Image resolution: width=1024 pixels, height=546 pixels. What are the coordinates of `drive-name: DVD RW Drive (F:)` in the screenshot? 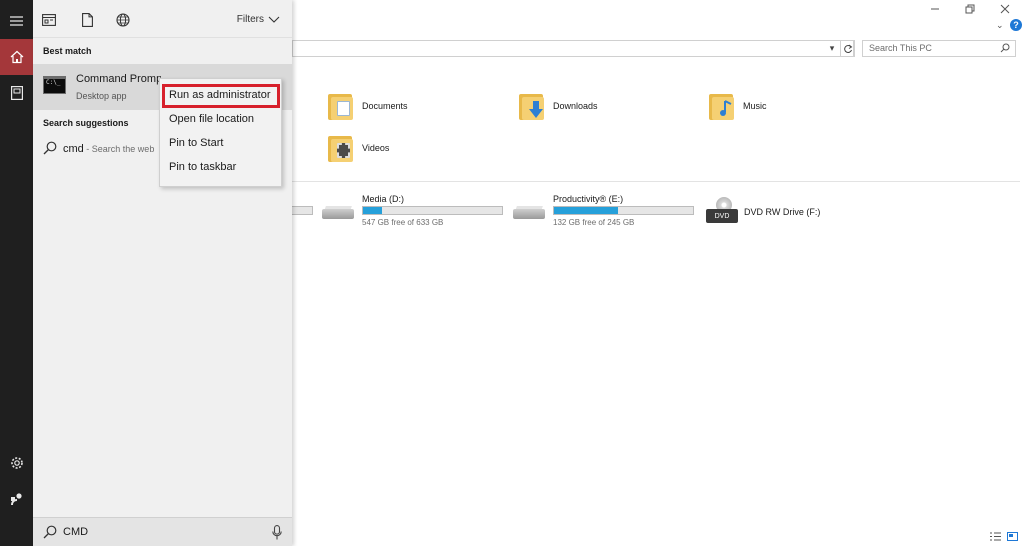 It's located at (782, 212).